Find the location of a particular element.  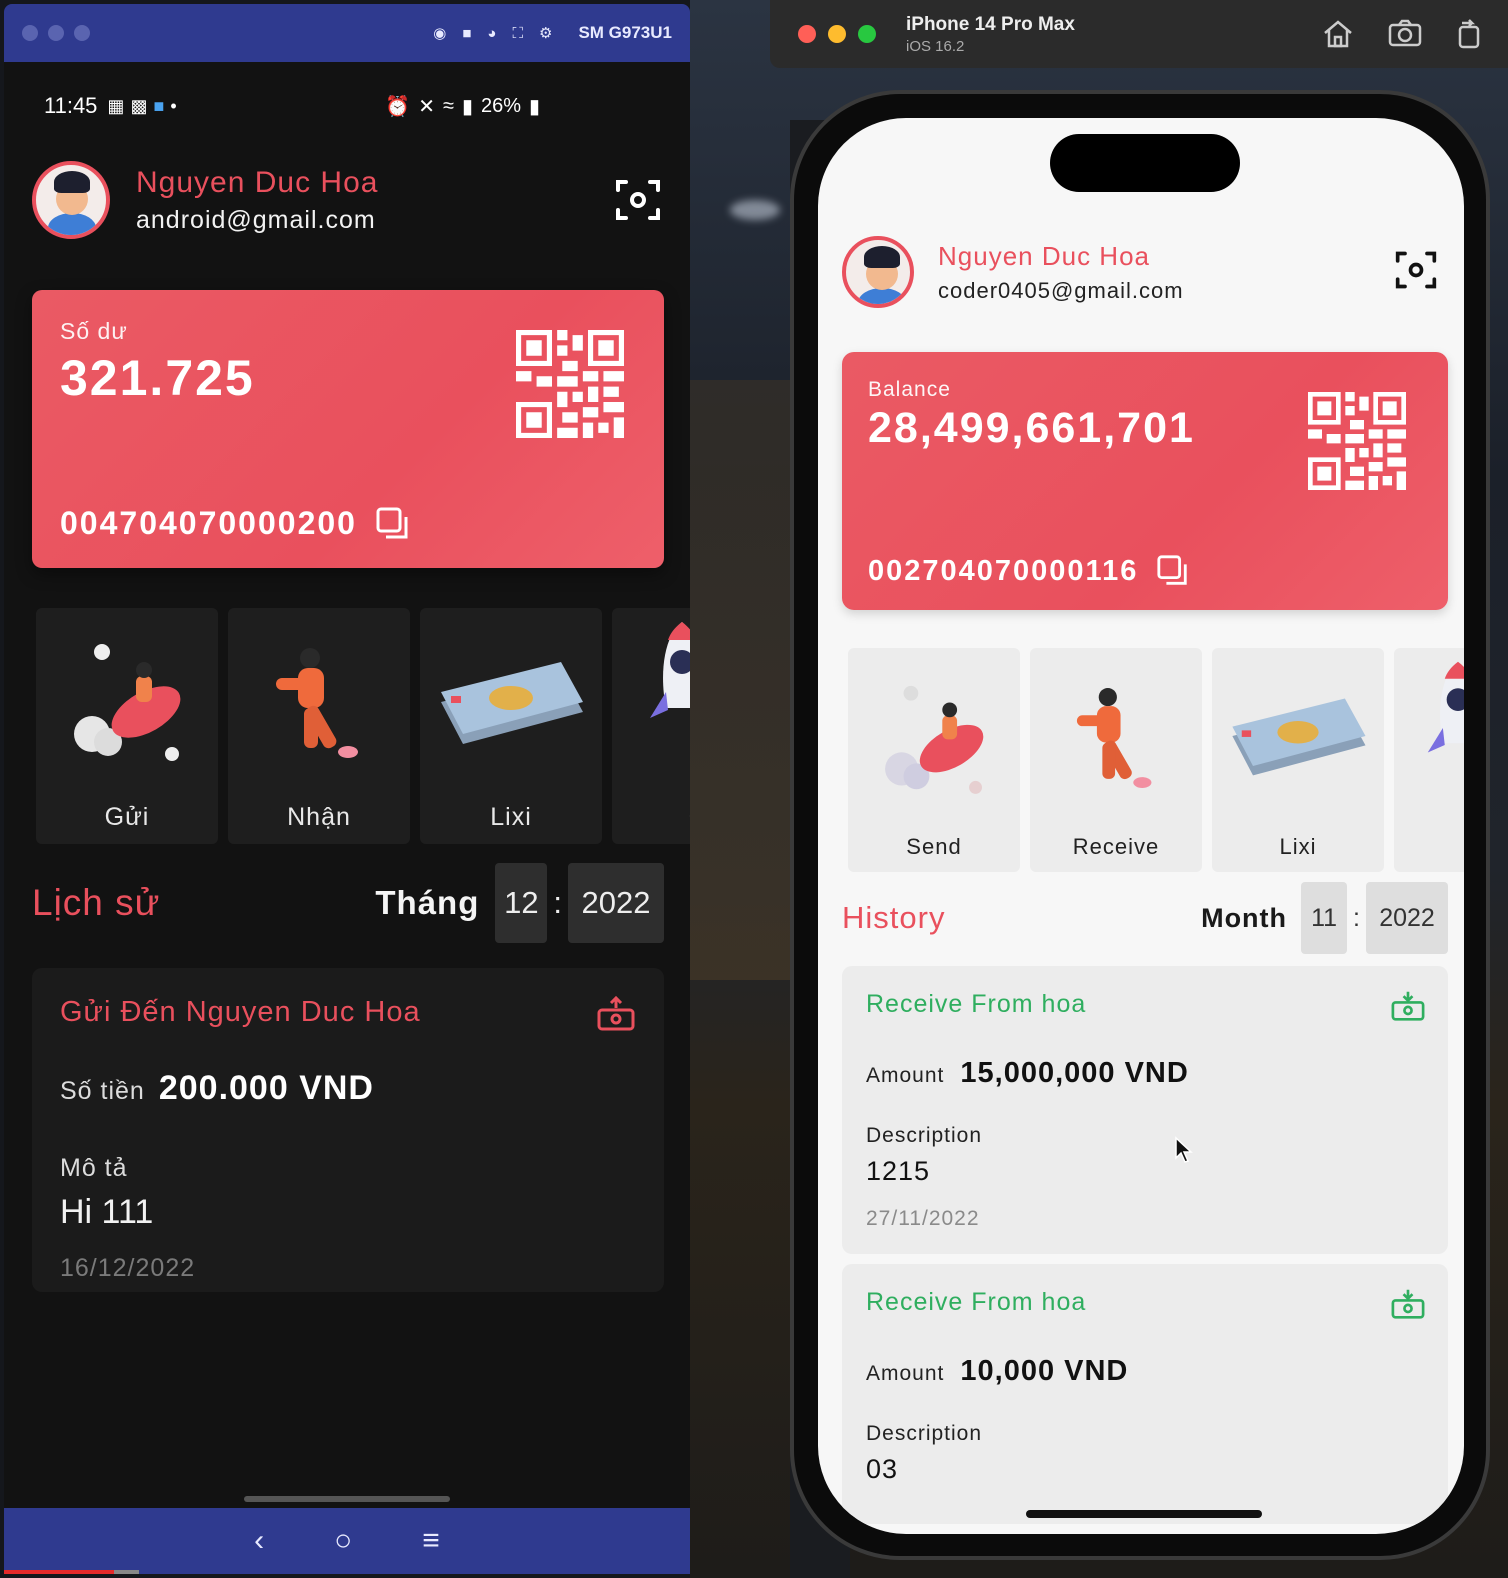

simulator-toolbar is located at coordinates (1402, 34).